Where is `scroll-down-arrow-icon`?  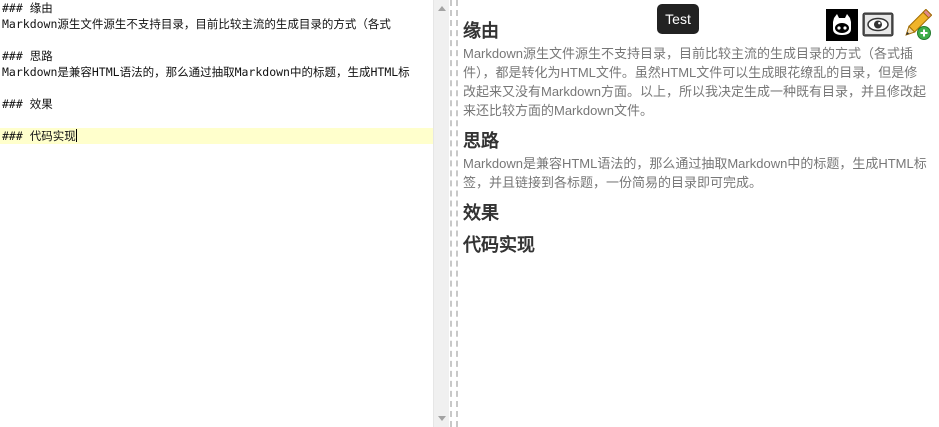 scroll-down-arrow-icon is located at coordinates (442, 418).